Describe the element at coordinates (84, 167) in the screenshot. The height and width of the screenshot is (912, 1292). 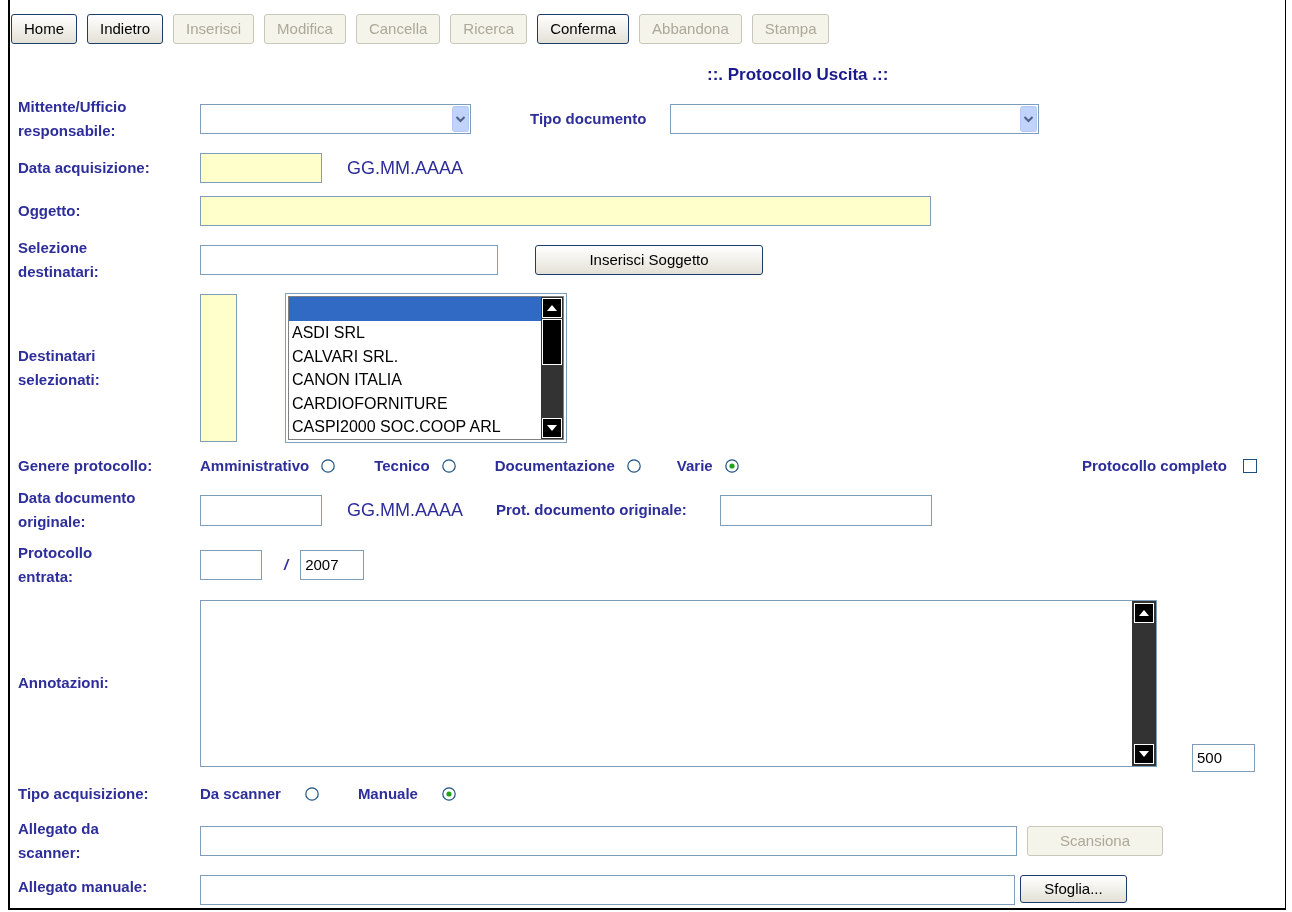
I see `field-label: Data acquisizione:` at that location.